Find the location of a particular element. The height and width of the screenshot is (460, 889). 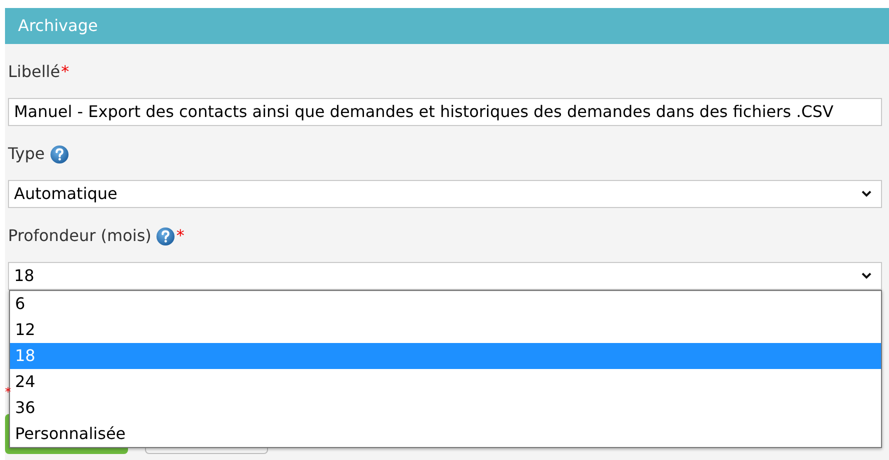

dropdown-option: 6 is located at coordinates (445, 304).